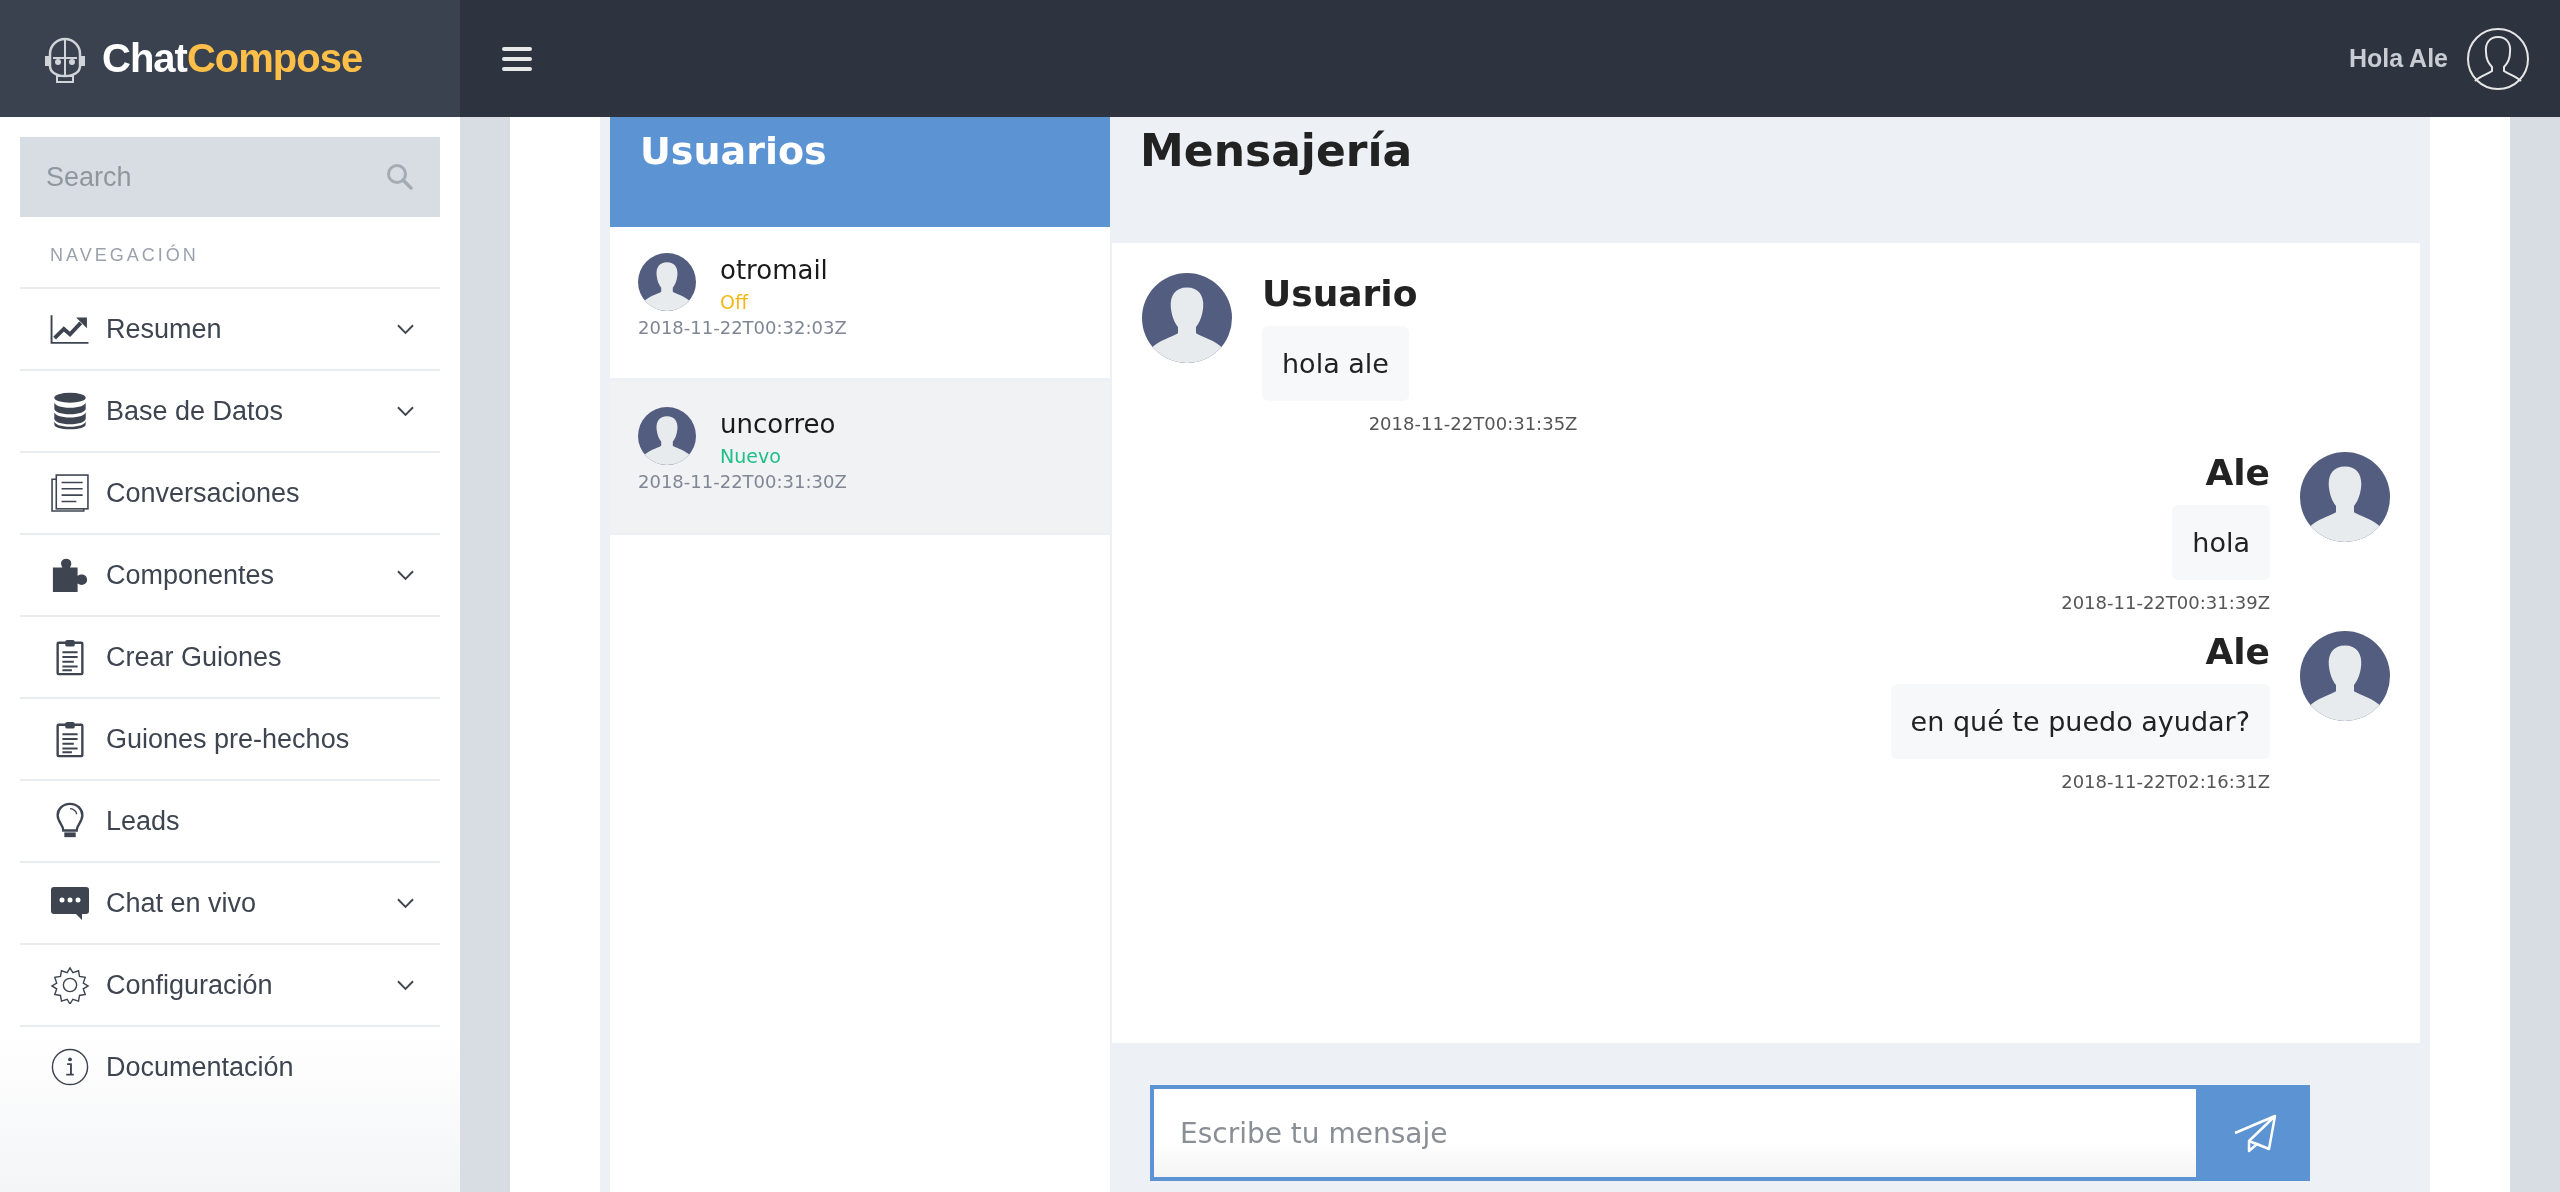 This screenshot has width=2560, height=1192. I want to click on message-time: 2018-11-22T02:16:31Z, so click(2165, 781).